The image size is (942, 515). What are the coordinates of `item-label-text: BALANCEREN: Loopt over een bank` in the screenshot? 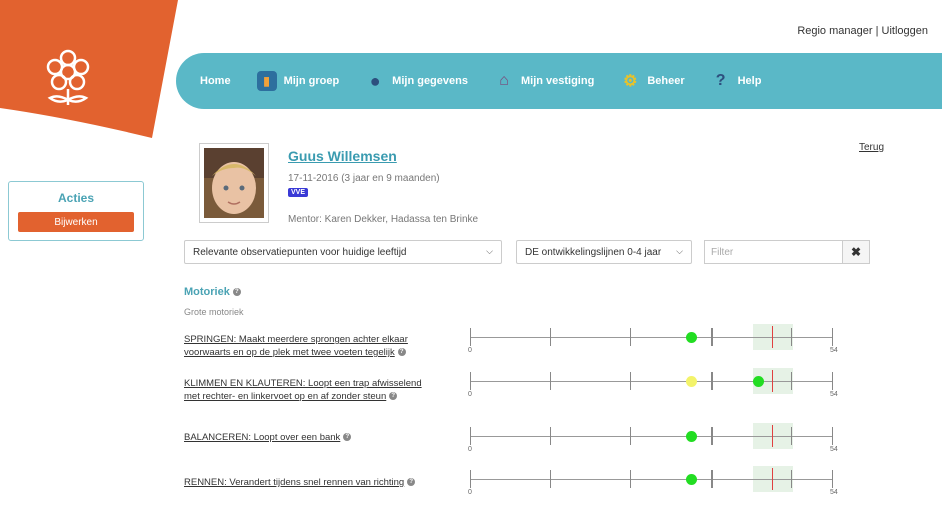 It's located at (262, 437).